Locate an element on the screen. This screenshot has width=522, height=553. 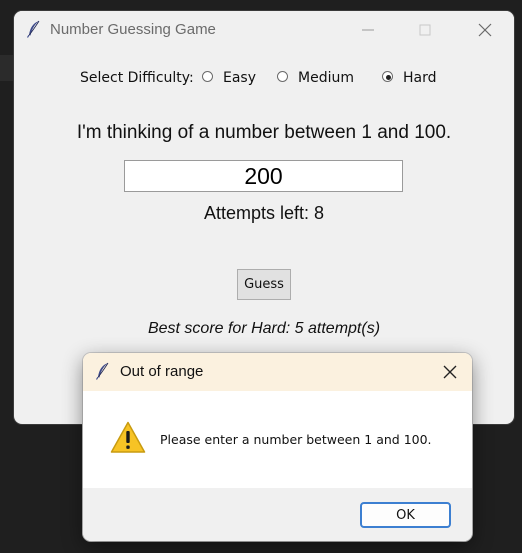
best-score: Best score for Hard: 5 attempt(s) is located at coordinates (264, 328).